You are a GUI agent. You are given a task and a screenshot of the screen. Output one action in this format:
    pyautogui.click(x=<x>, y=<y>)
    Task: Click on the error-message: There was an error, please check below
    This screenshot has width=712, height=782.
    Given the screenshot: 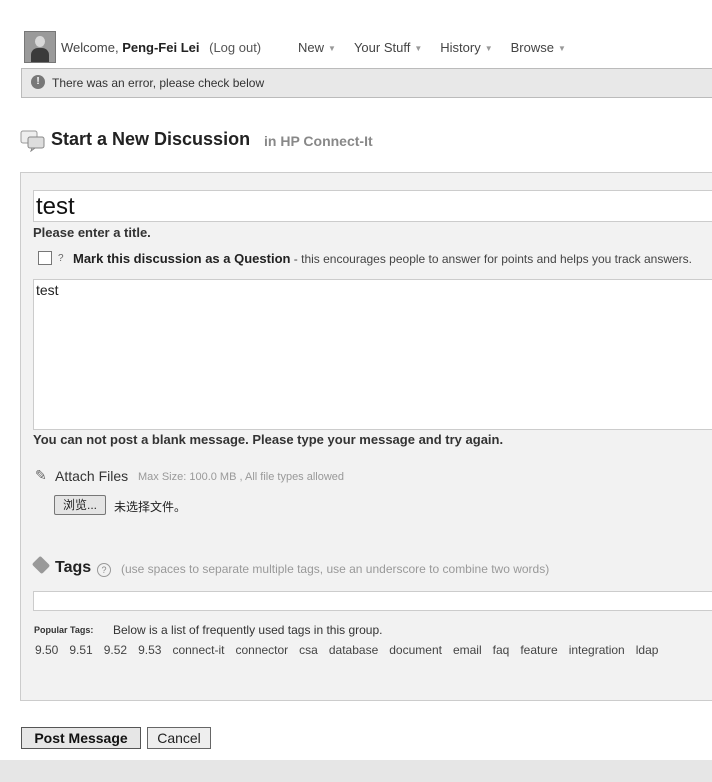 What is the action you would take?
    pyautogui.click(x=158, y=83)
    